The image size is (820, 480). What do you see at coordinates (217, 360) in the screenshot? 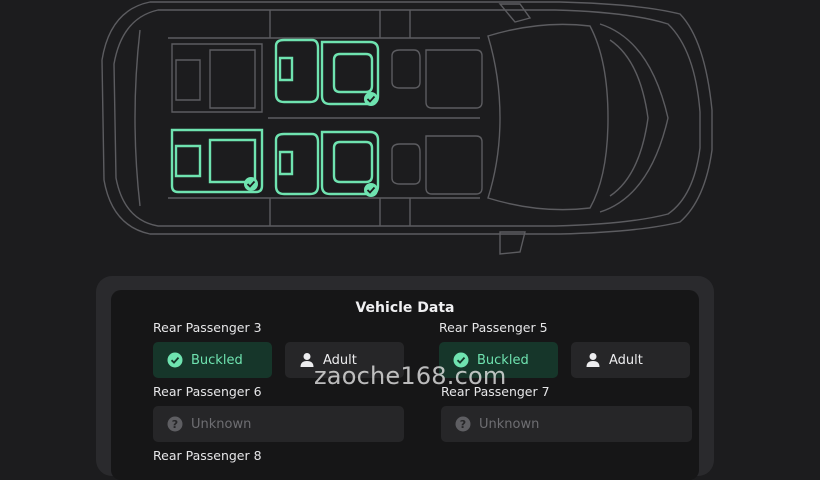
I see `seatbelt-status-text: Buckled` at bounding box center [217, 360].